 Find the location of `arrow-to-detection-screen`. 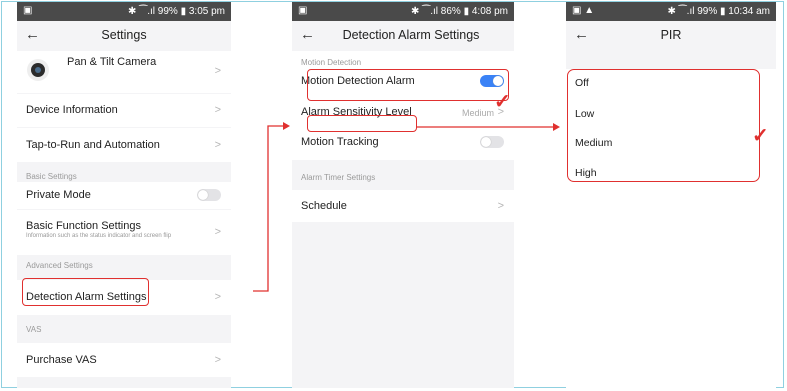

arrow-to-detection-screen is located at coordinates (268, 208).